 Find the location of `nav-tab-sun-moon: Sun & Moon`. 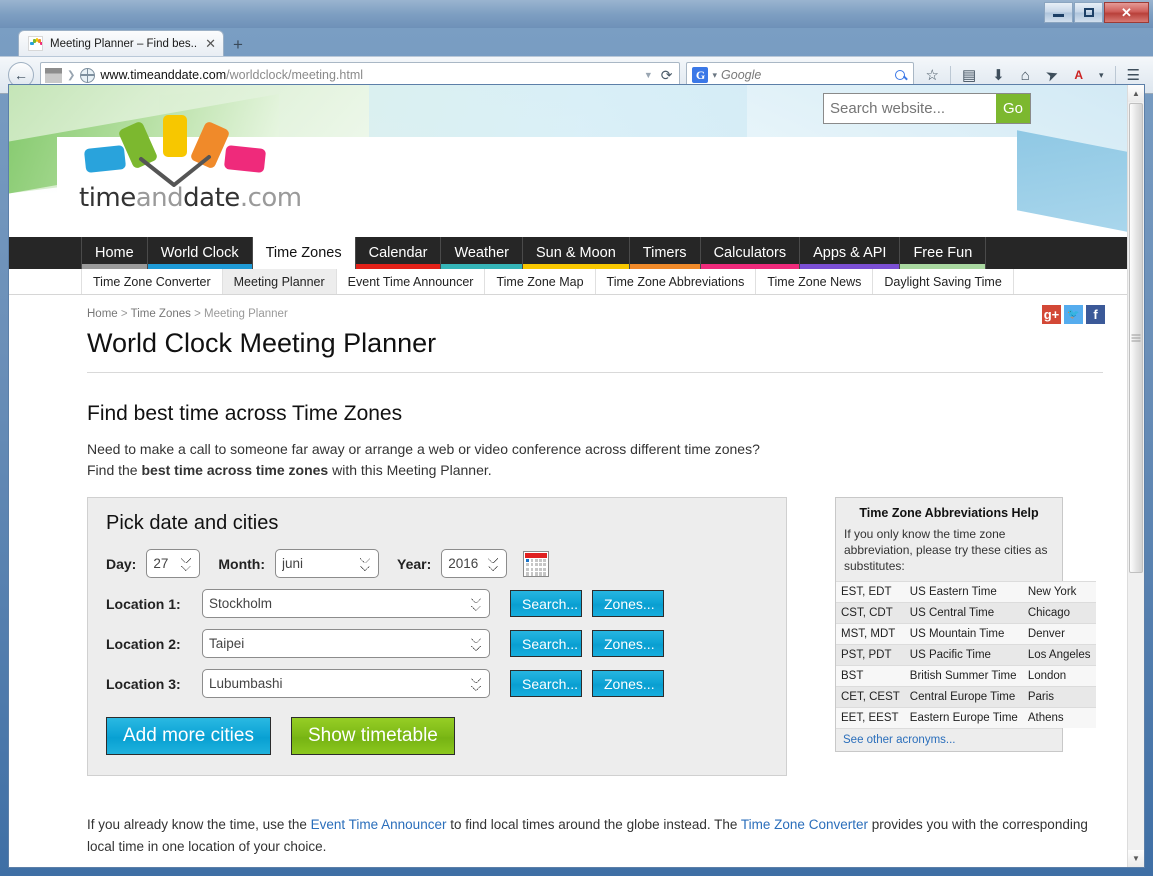

nav-tab-sun-moon: Sun & Moon is located at coordinates (575, 253).